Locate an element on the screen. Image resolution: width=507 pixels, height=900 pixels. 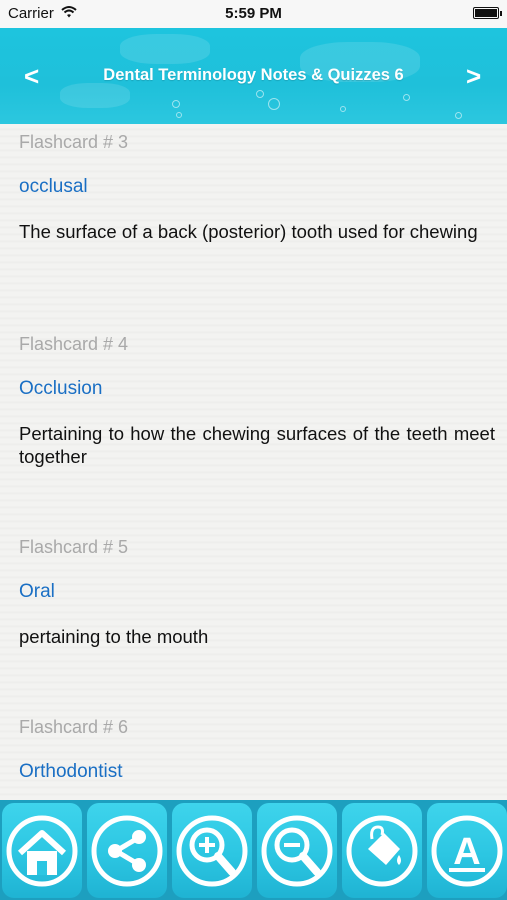
share-button is located at coordinates (127, 850).